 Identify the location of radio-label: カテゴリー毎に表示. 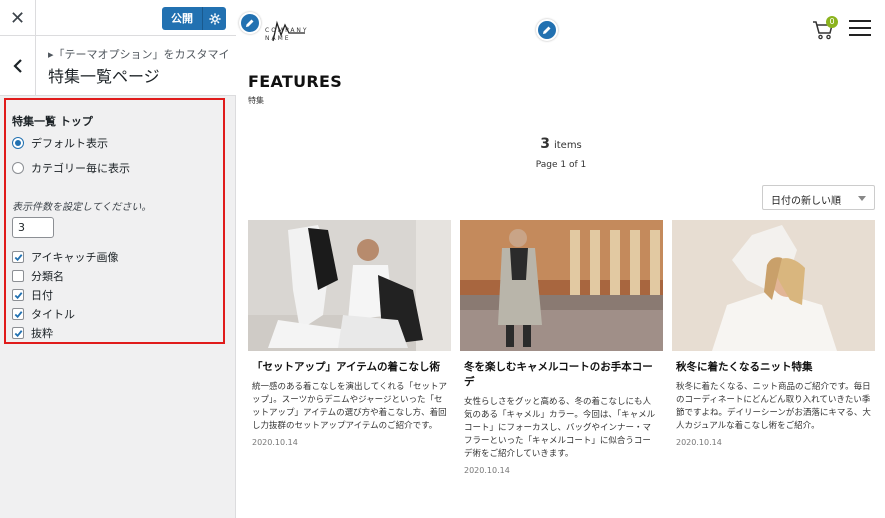
(80, 168).